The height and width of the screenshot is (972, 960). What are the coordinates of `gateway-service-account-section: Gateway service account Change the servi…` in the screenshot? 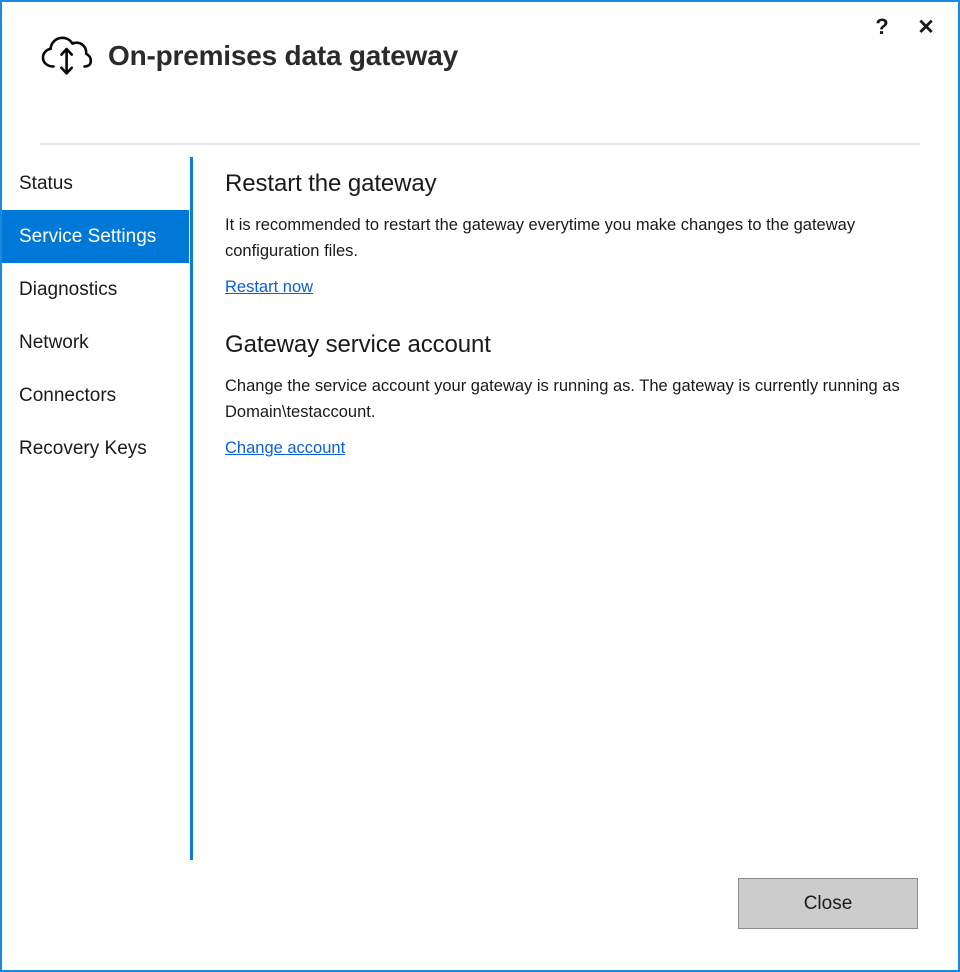 It's located at (575, 394).